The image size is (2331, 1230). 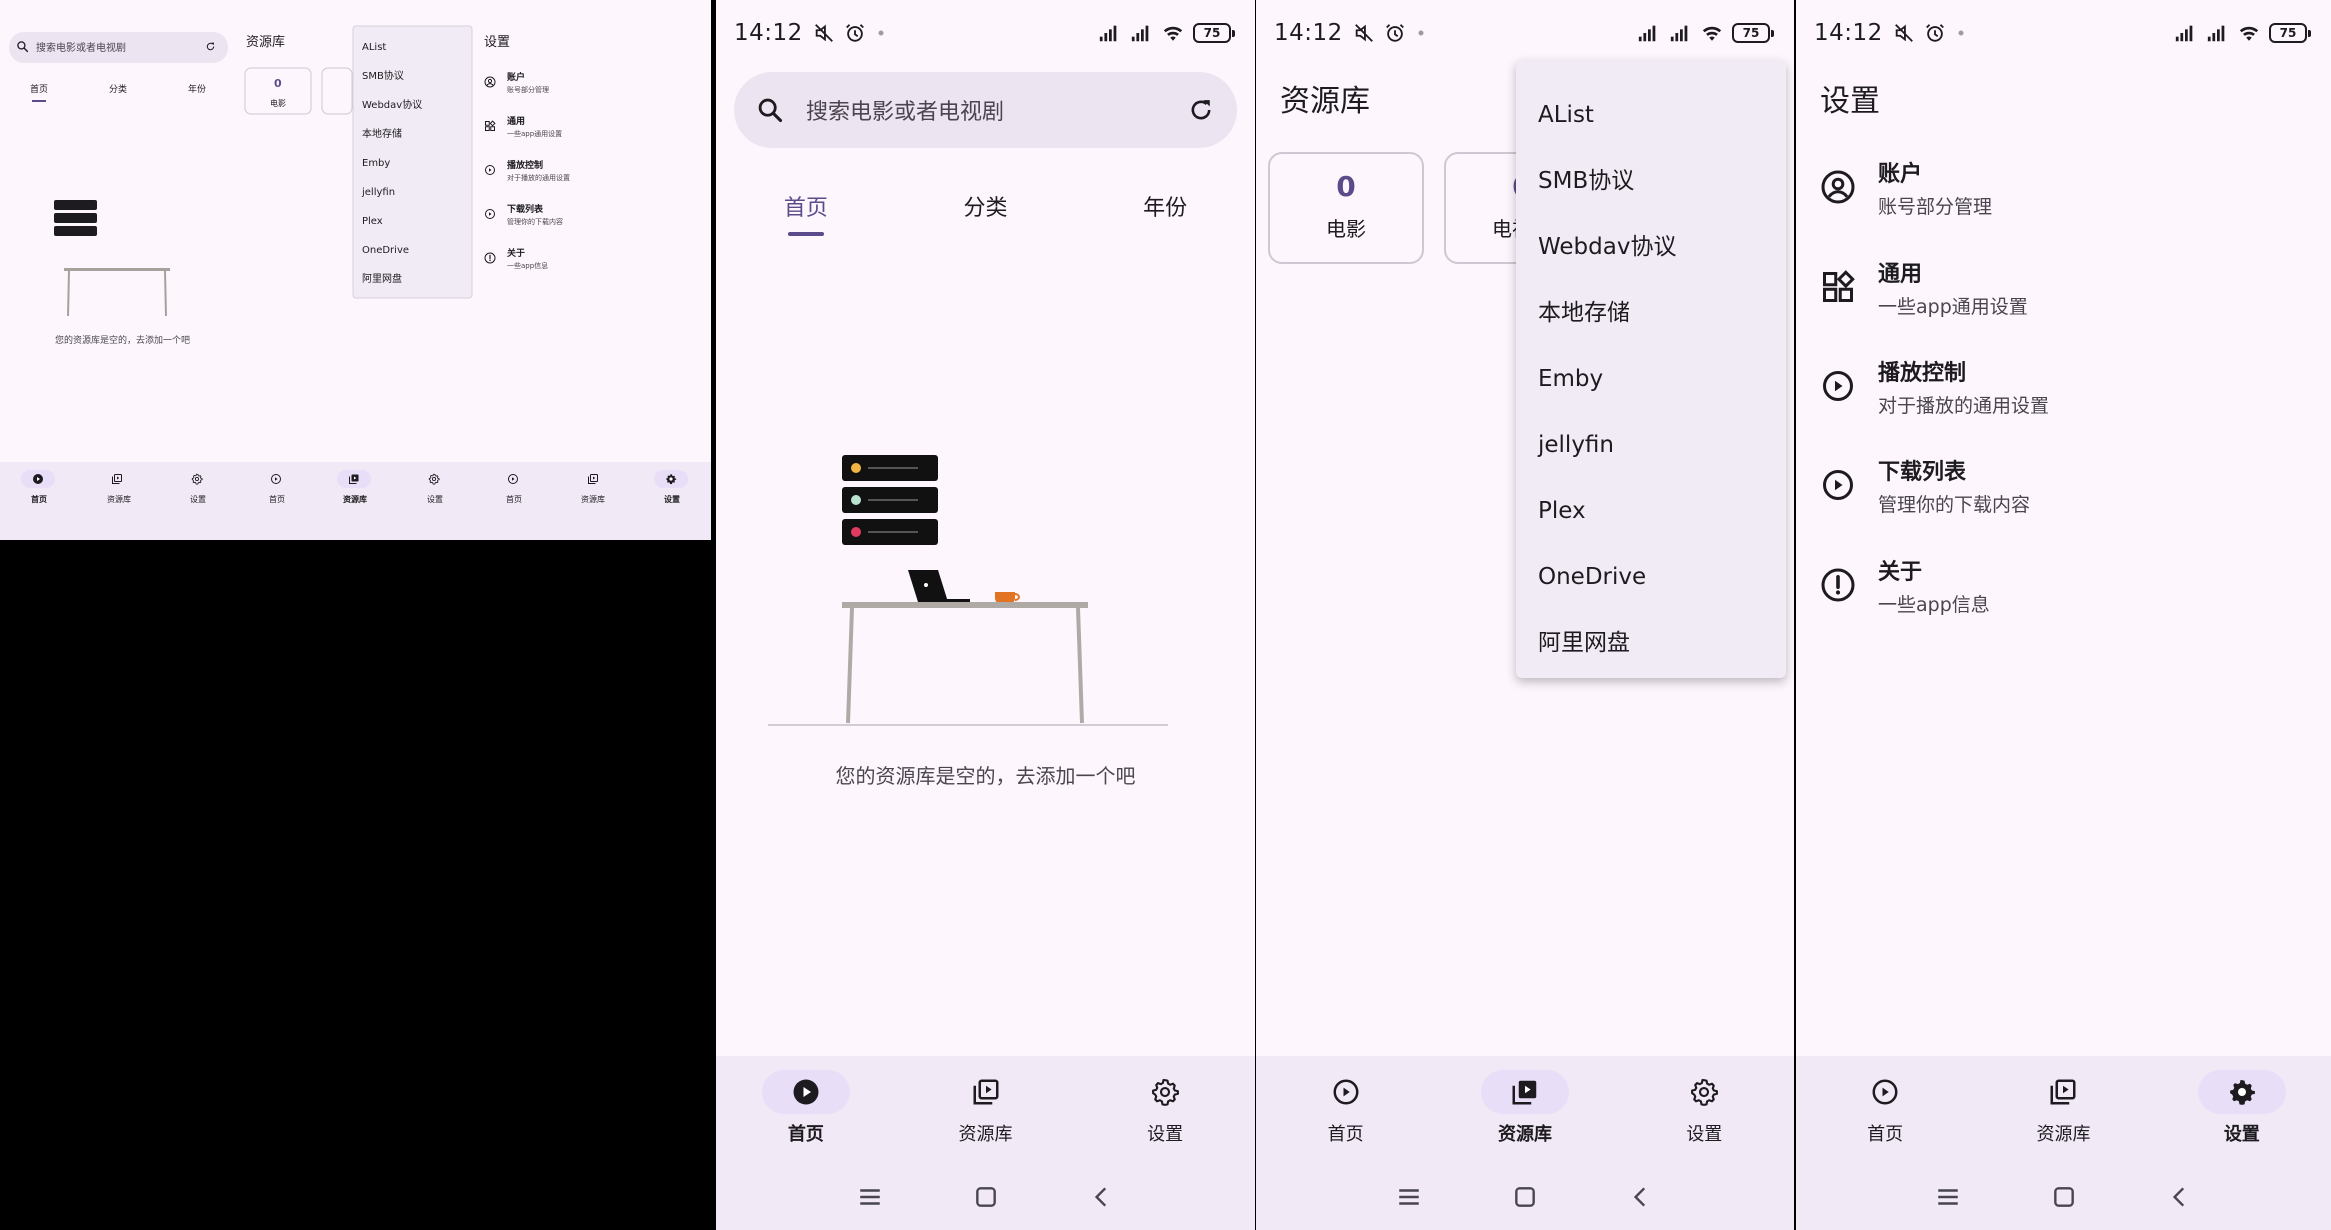 I want to click on bottom-navigation: 首页 资源库 设置, so click(x=985, y=1110).